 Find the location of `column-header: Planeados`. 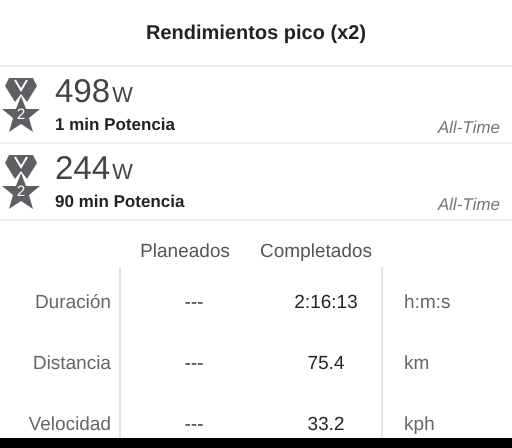

column-header: Planeados is located at coordinates (185, 252).